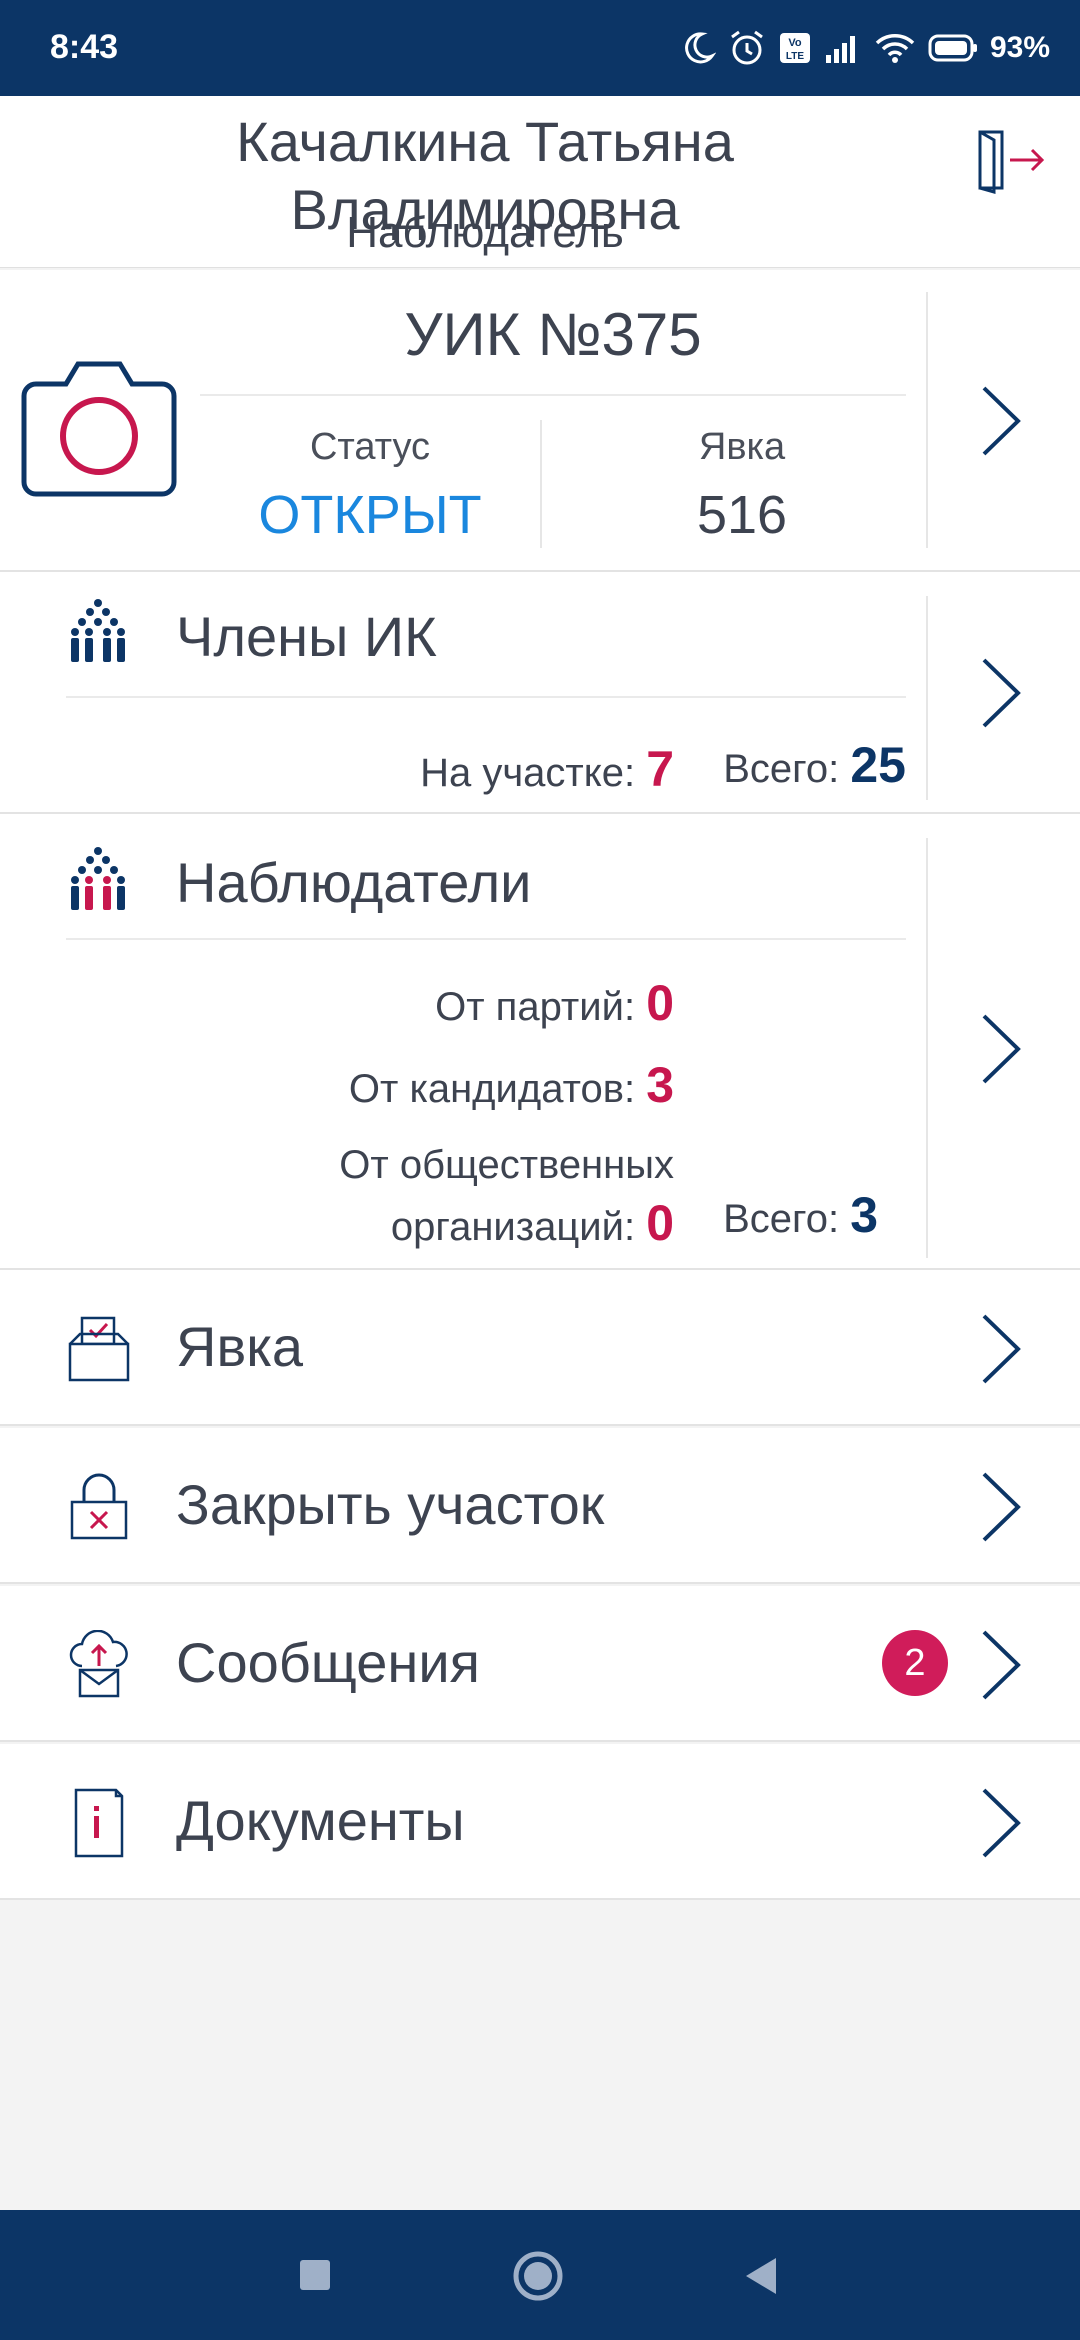 The height and width of the screenshot is (2340, 1080). Describe the element at coordinates (742, 447) in the screenshot. I see `turnout-label: Явка` at that location.